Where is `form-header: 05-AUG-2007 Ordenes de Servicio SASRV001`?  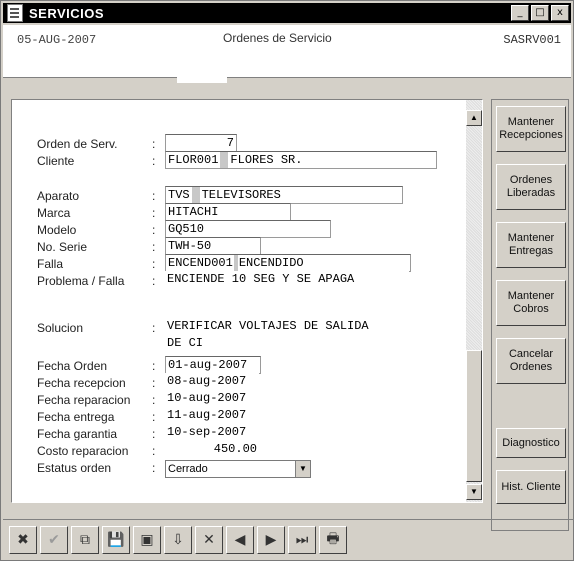
form-header: 05-AUG-2007 Ordenes de Servicio SASRV001 is located at coordinates (287, 51).